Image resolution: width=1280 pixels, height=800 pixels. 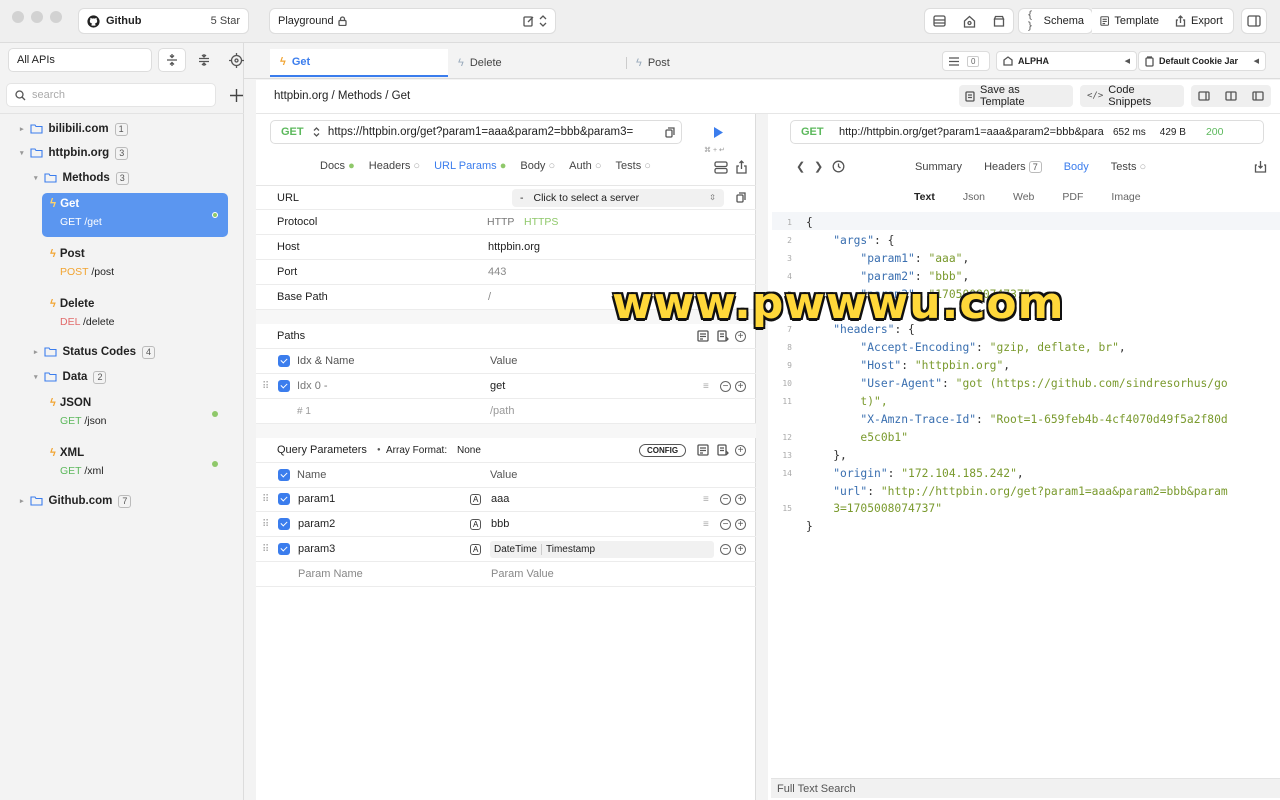 What do you see at coordinates (602, 549) in the screenshot?
I see `dynamic-value-chip: DateTime Timestamp` at bounding box center [602, 549].